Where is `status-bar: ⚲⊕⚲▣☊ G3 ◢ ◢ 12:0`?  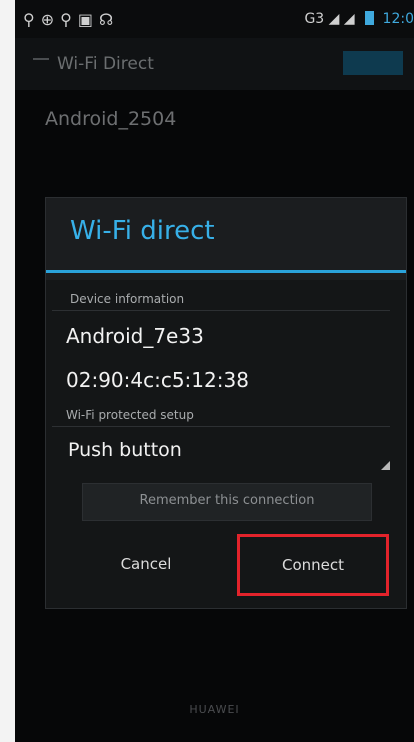
status-bar: ⚲⊕⚲▣☊ G3 ◢ ◢ 12:0 is located at coordinates (214, 19).